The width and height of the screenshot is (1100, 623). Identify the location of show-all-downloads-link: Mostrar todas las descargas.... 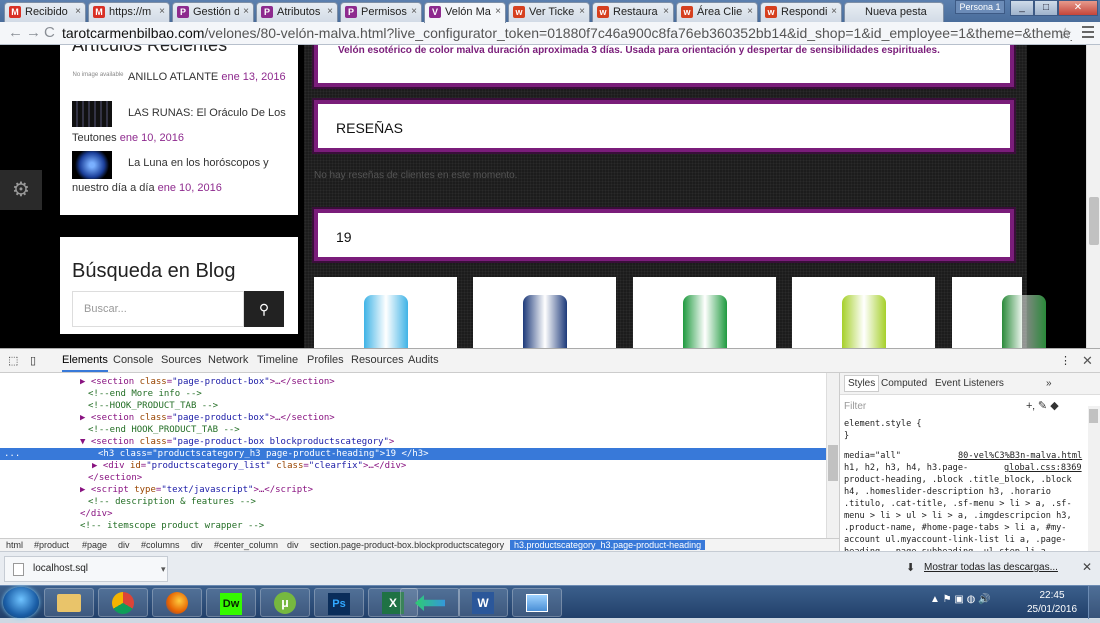
(991, 567).